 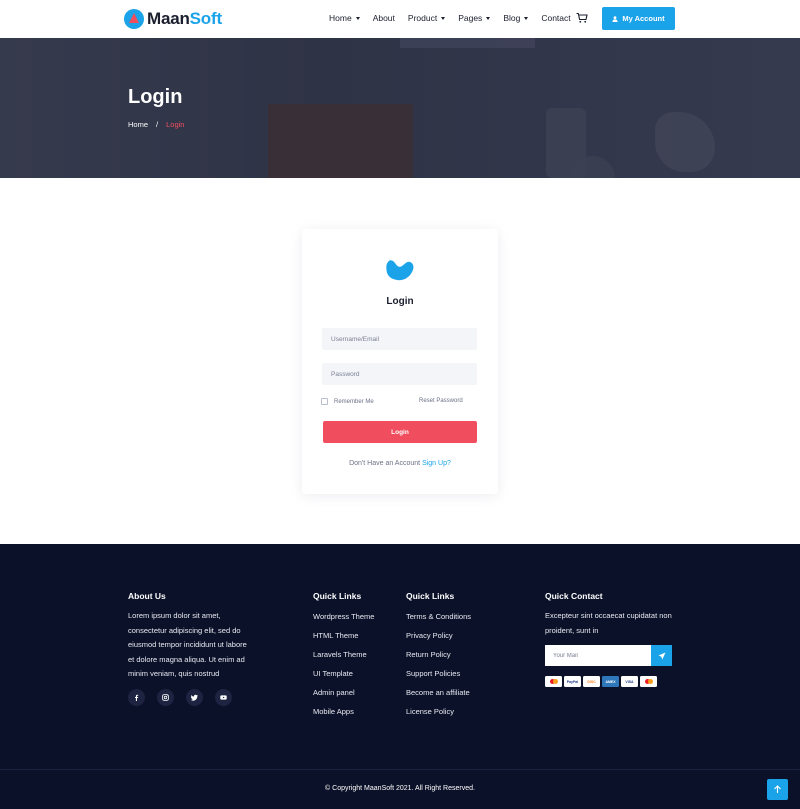 I want to click on cart-icon, so click(x=582, y=18).